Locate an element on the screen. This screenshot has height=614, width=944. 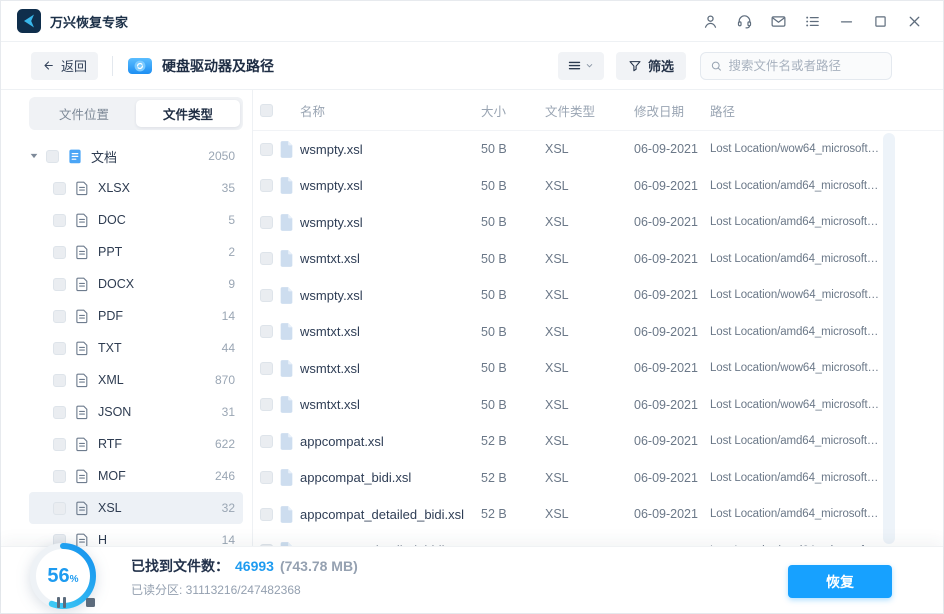
file-type-item: MOF 246 is located at coordinates (136, 476).